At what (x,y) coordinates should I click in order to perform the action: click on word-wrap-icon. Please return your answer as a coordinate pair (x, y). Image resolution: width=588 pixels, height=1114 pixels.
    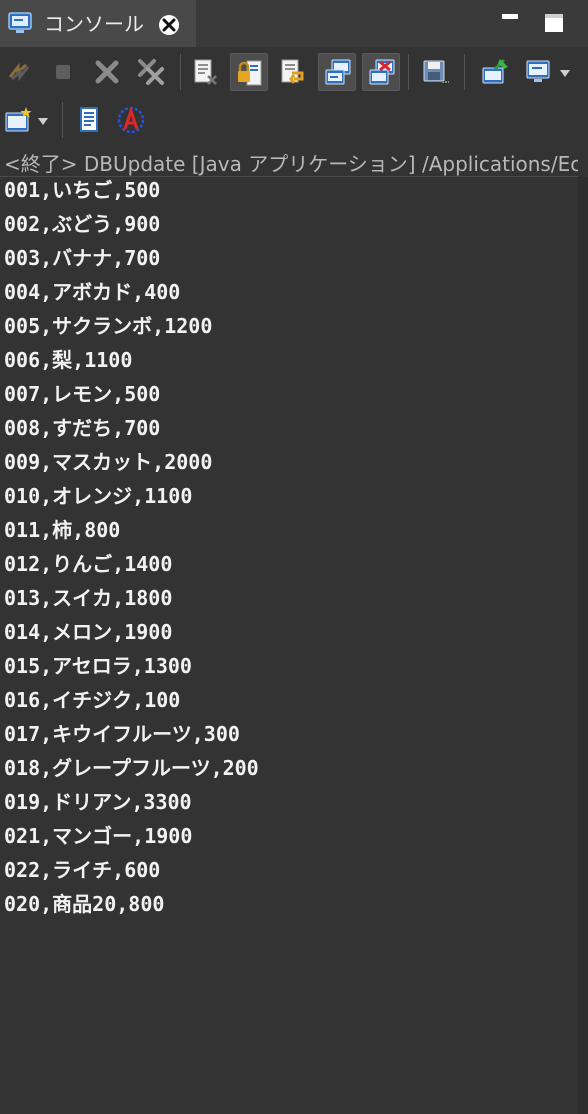
    Looking at the image, I should click on (292, 71).